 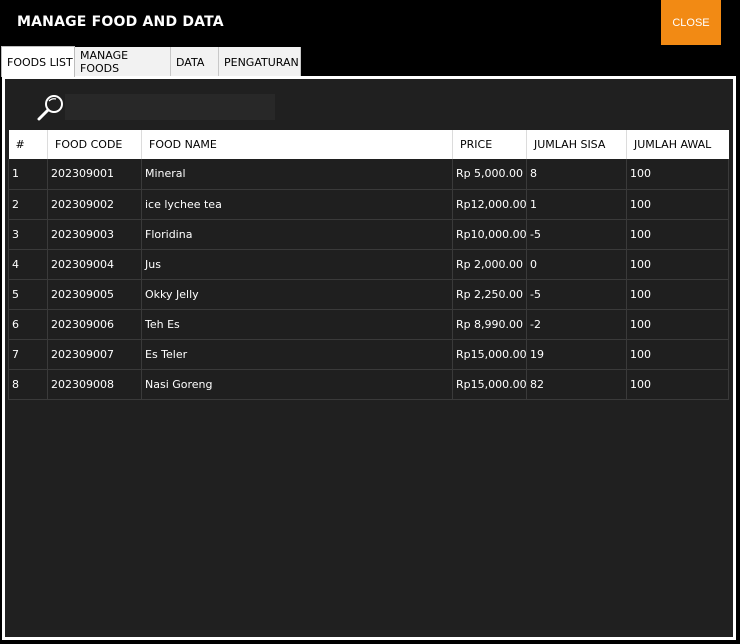 What do you see at coordinates (498, 174) in the screenshot?
I see `price-amount: 5,000.00` at bounding box center [498, 174].